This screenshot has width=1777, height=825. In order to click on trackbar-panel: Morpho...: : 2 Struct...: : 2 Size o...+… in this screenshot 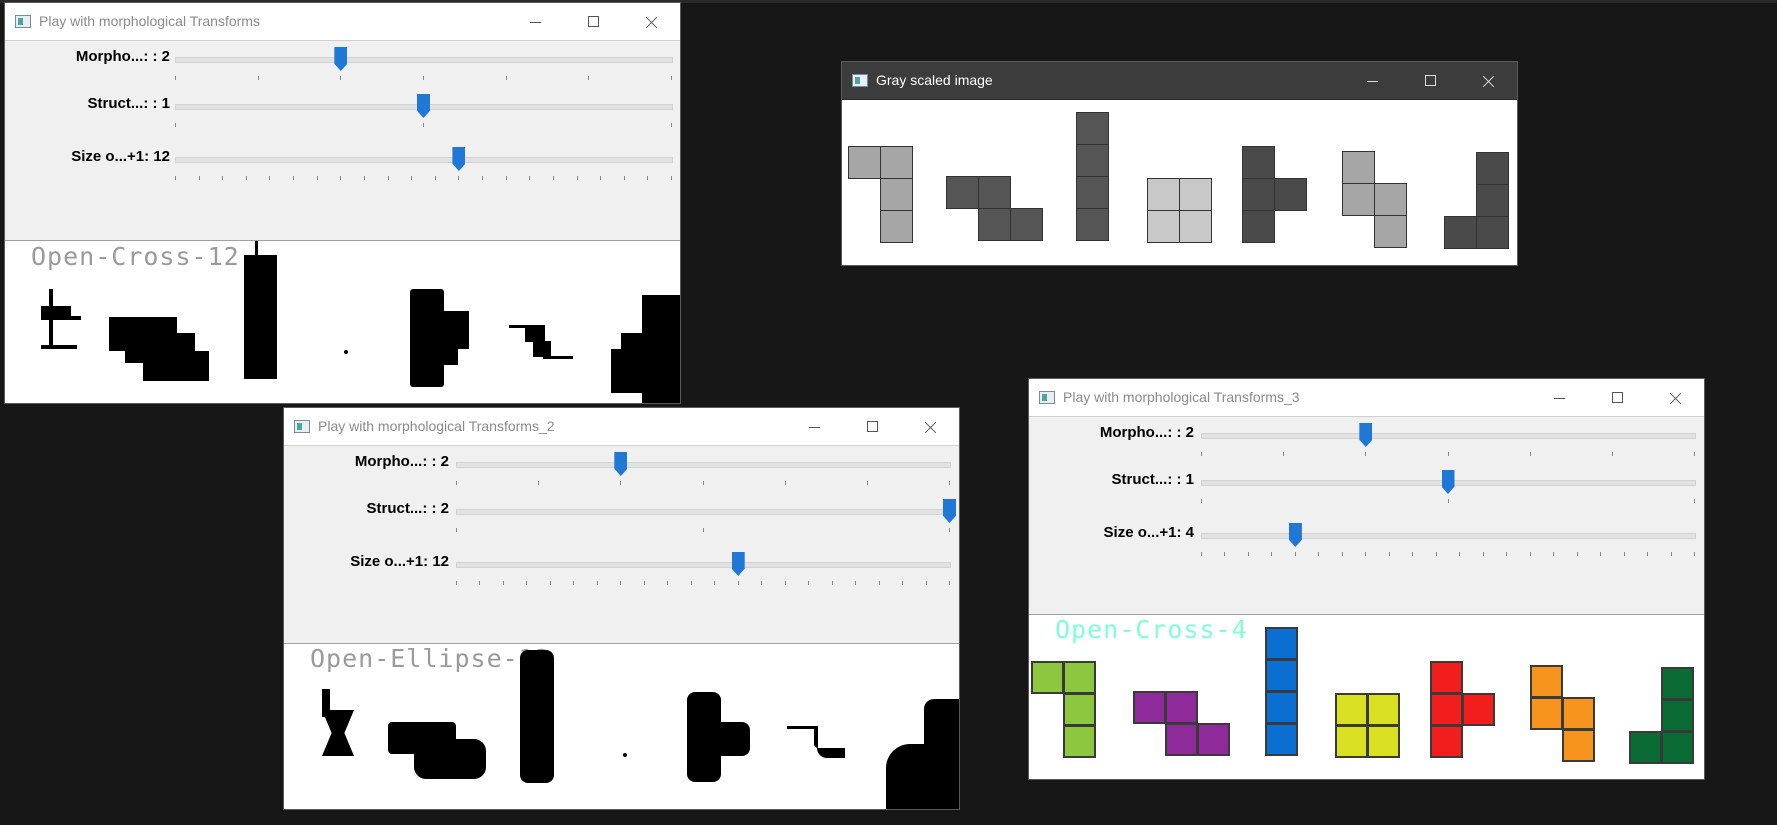, I will do `click(621, 545)`.